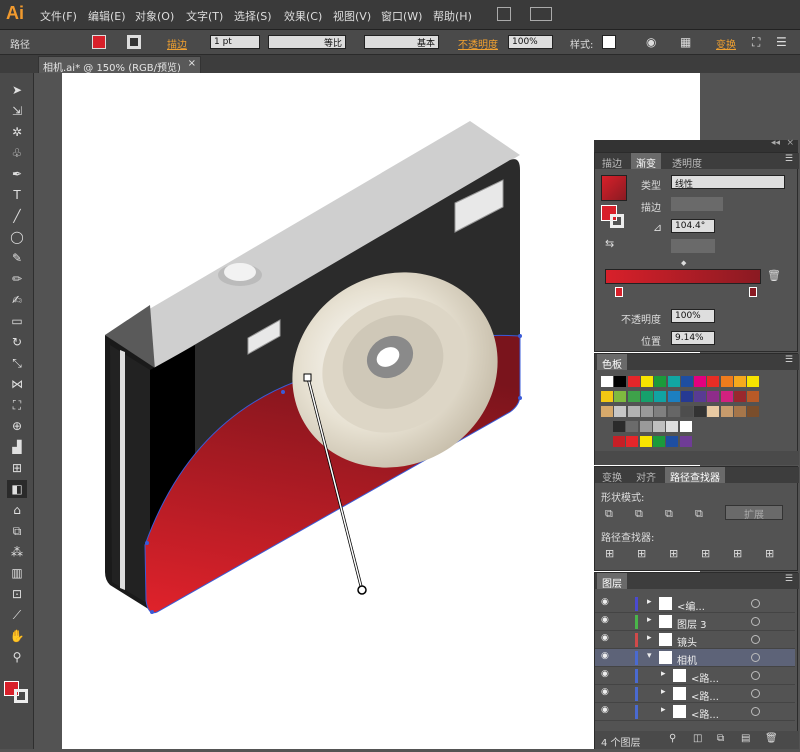 This screenshot has width=800, height=752. I want to click on ellipse-tool-icon: ◯, so click(17, 237).